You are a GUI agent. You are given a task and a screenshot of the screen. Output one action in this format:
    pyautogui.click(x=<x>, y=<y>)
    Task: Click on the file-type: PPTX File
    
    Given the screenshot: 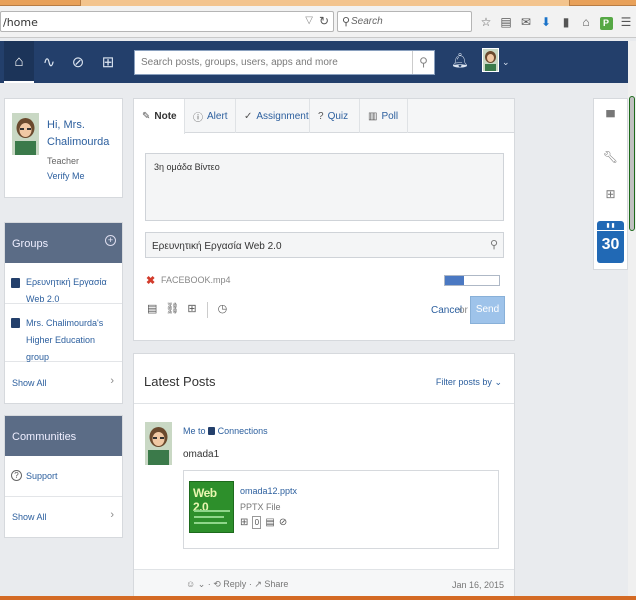 What is the action you would take?
    pyautogui.click(x=260, y=507)
    